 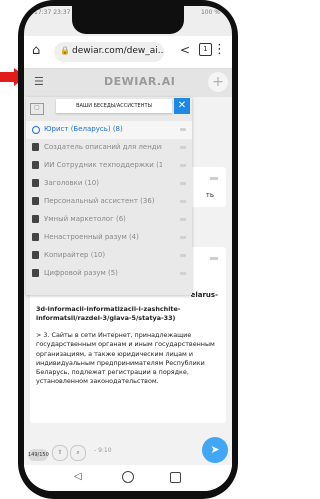 What do you see at coordinates (185, 50) in the screenshot?
I see `share-icon: <` at bounding box center [185, 50].